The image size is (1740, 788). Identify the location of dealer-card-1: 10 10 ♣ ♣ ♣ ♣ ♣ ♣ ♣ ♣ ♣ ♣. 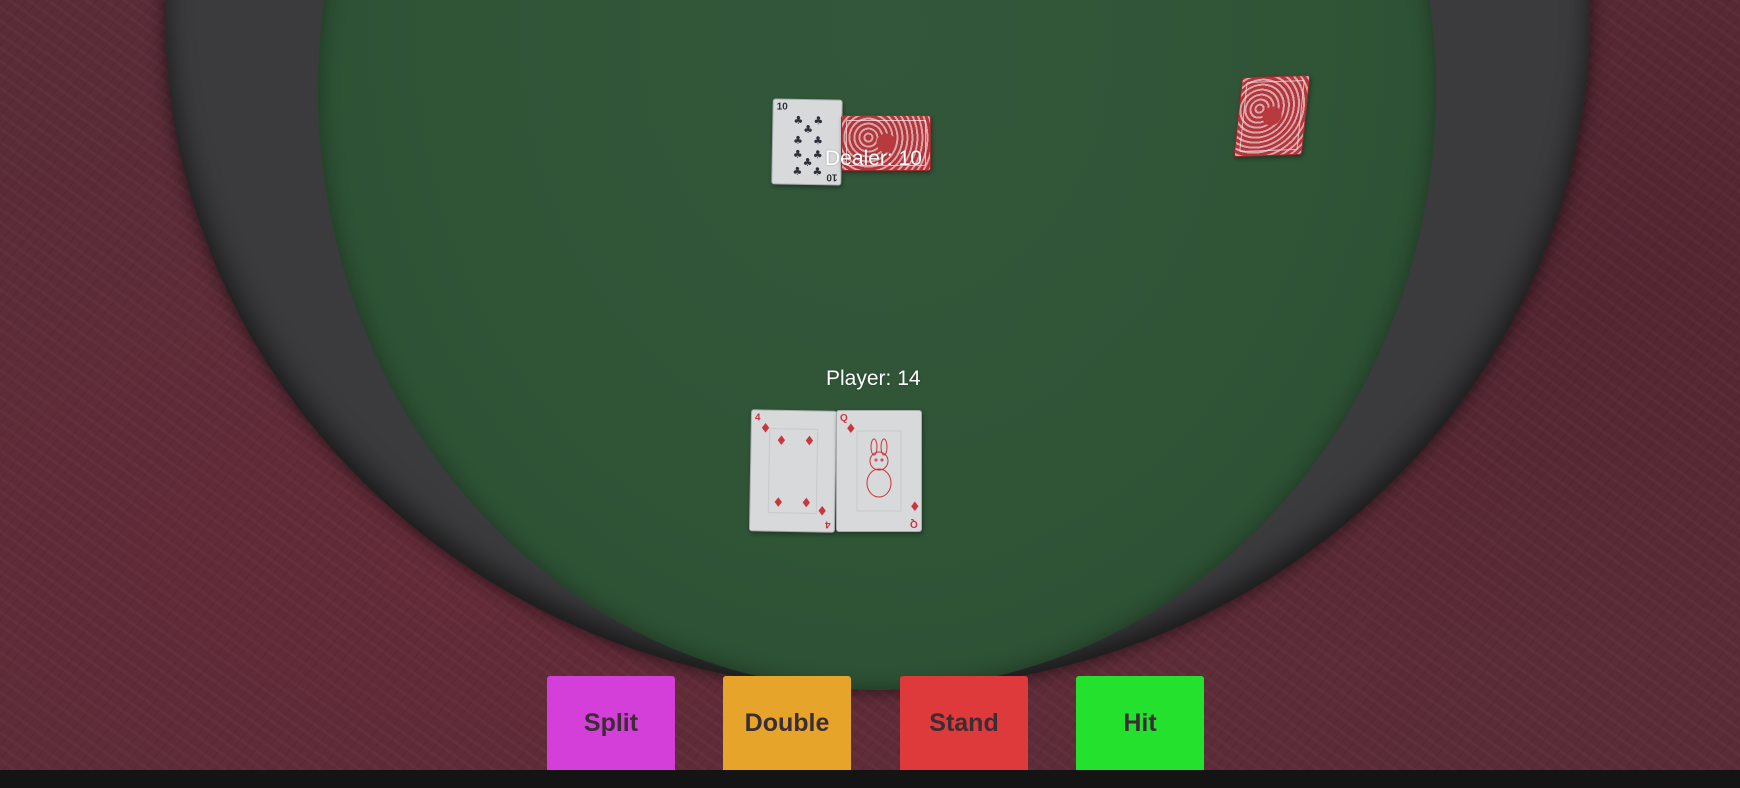
(807, 142).